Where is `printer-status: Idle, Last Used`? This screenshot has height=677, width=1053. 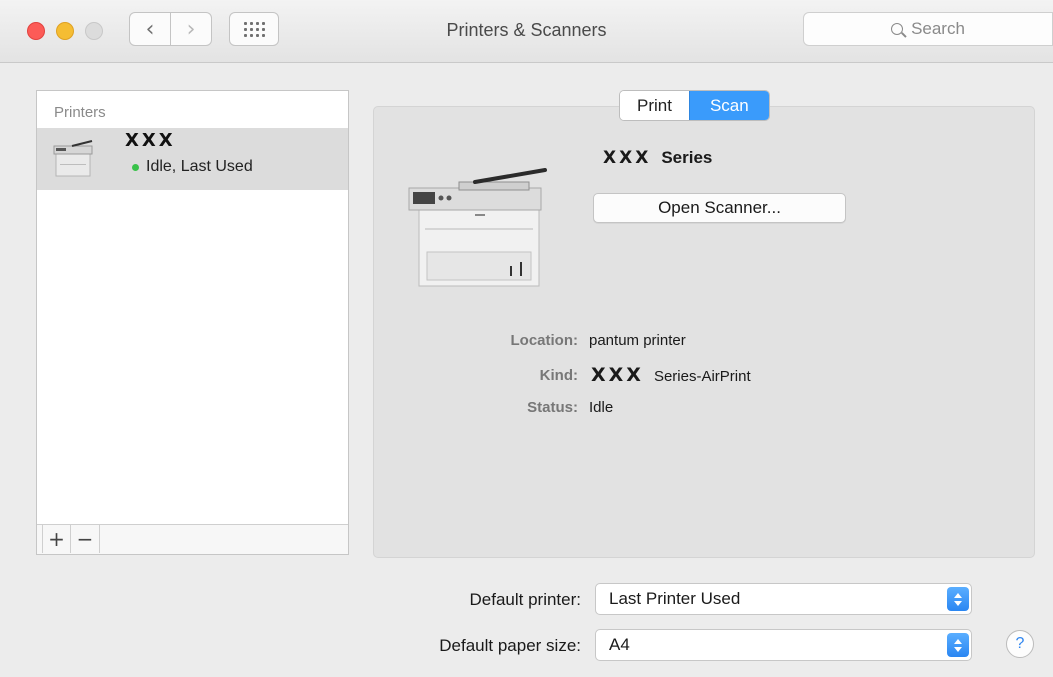
printer-status: Idle, Last Used is located at coordinates (192, 167).